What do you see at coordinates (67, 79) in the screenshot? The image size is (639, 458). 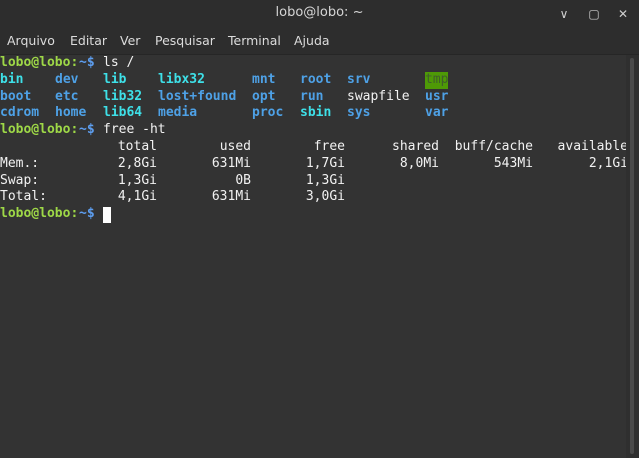 I see `ls-entry: dev` at bounding box center [67, 79].